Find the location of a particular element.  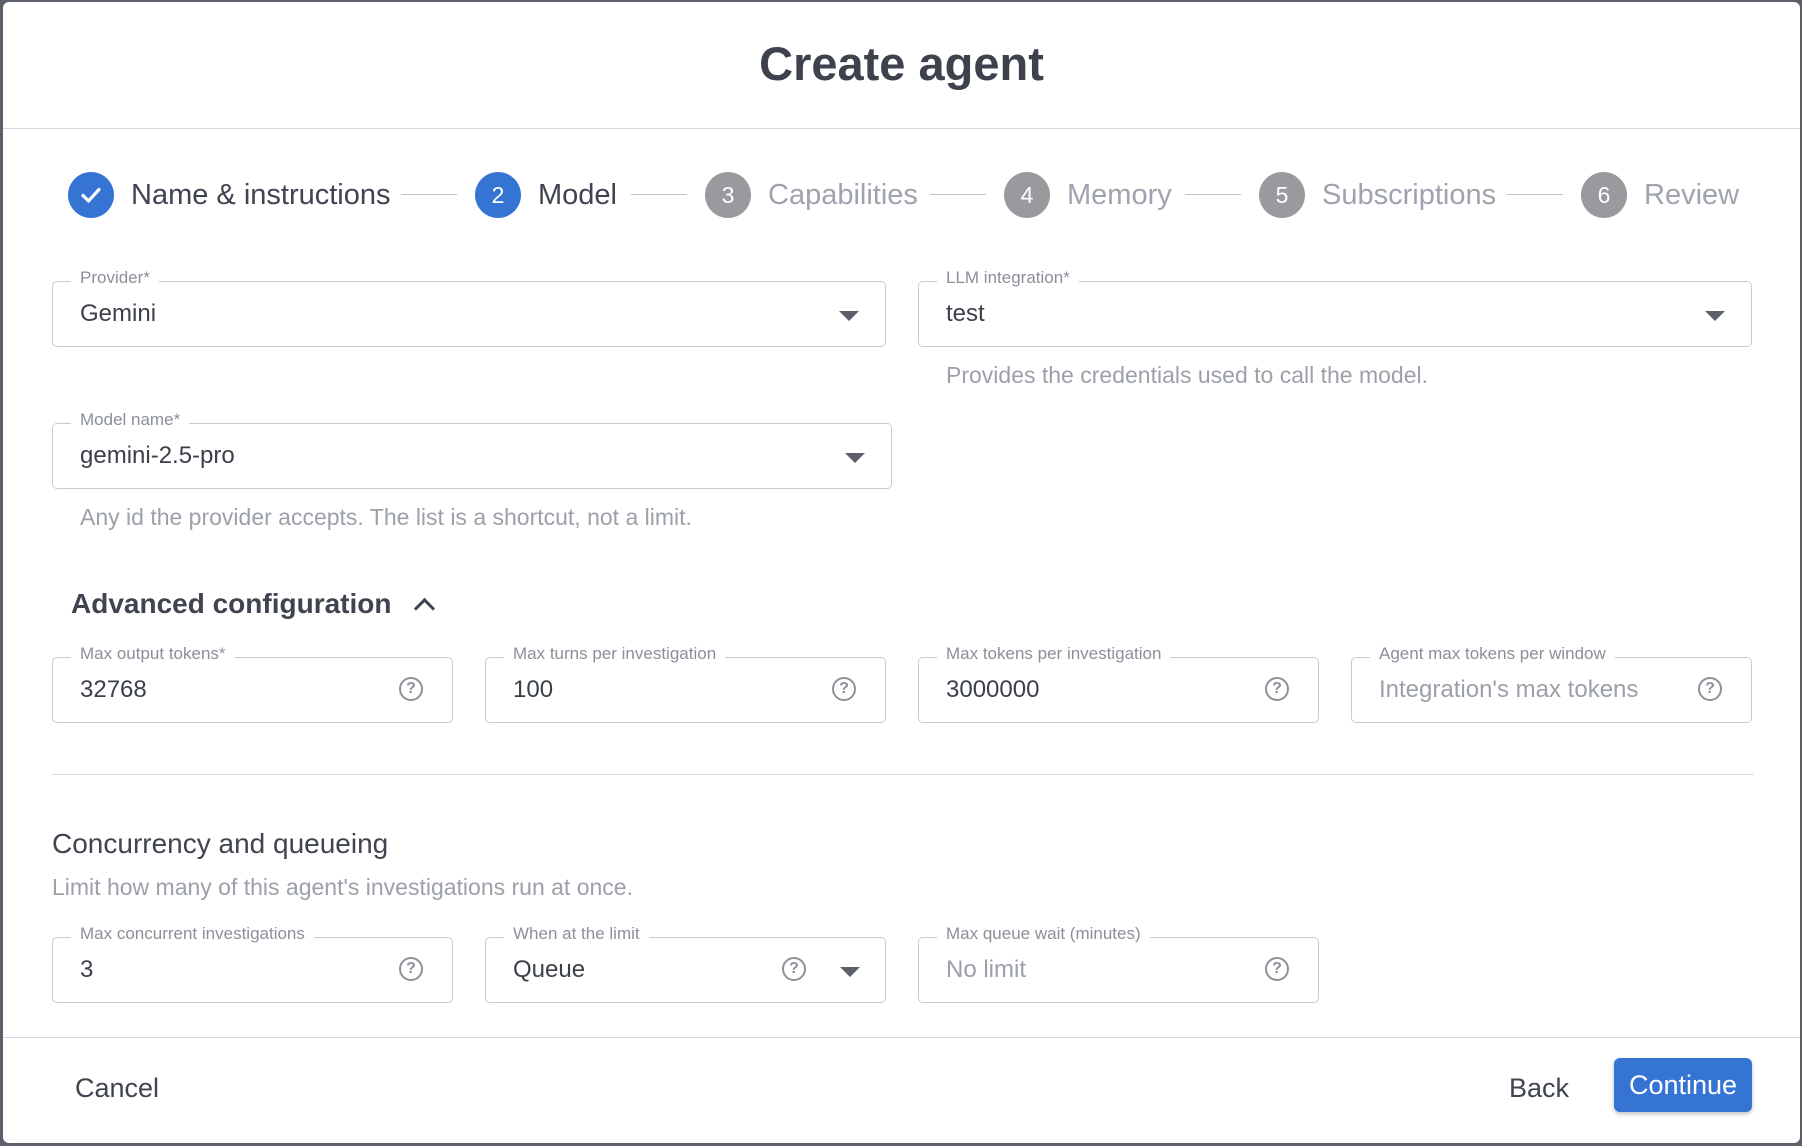

step-number: 6 is located at coordinates (1604, 195).